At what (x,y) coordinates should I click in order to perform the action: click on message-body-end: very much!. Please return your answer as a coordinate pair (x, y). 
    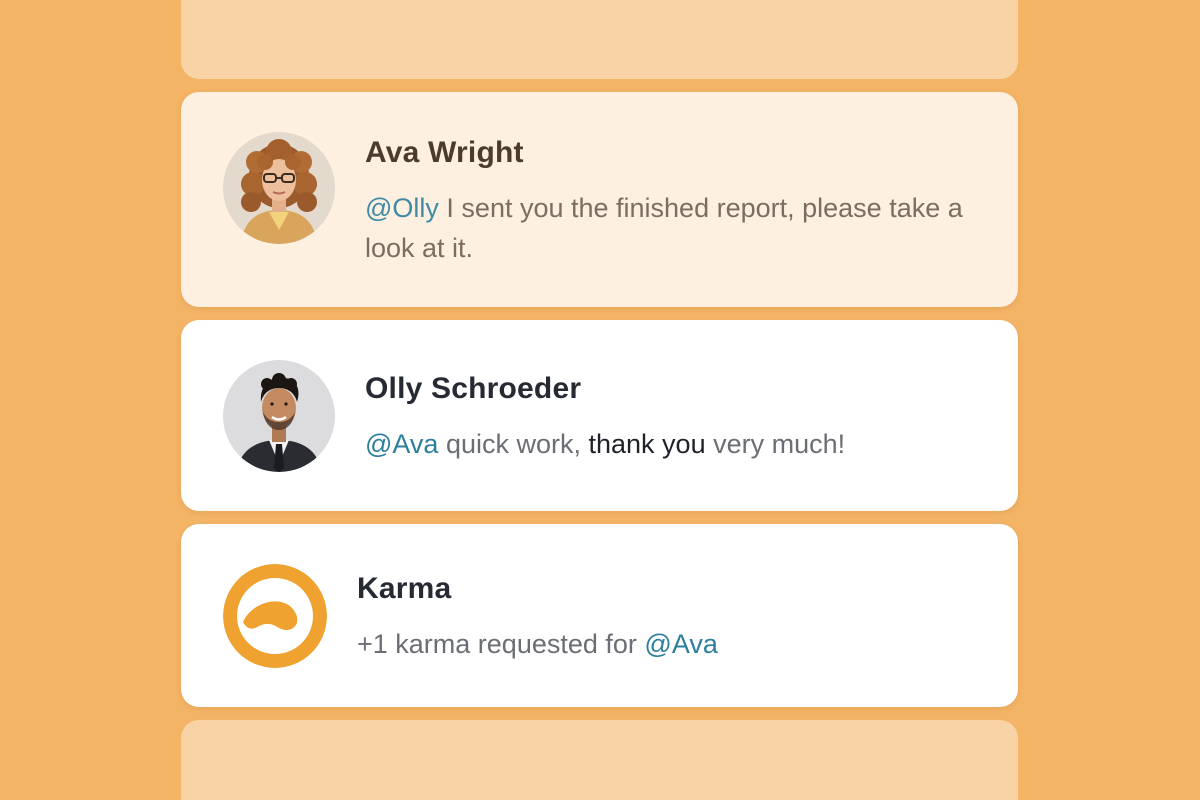
    Looking at the image, I should click on (775, 444).